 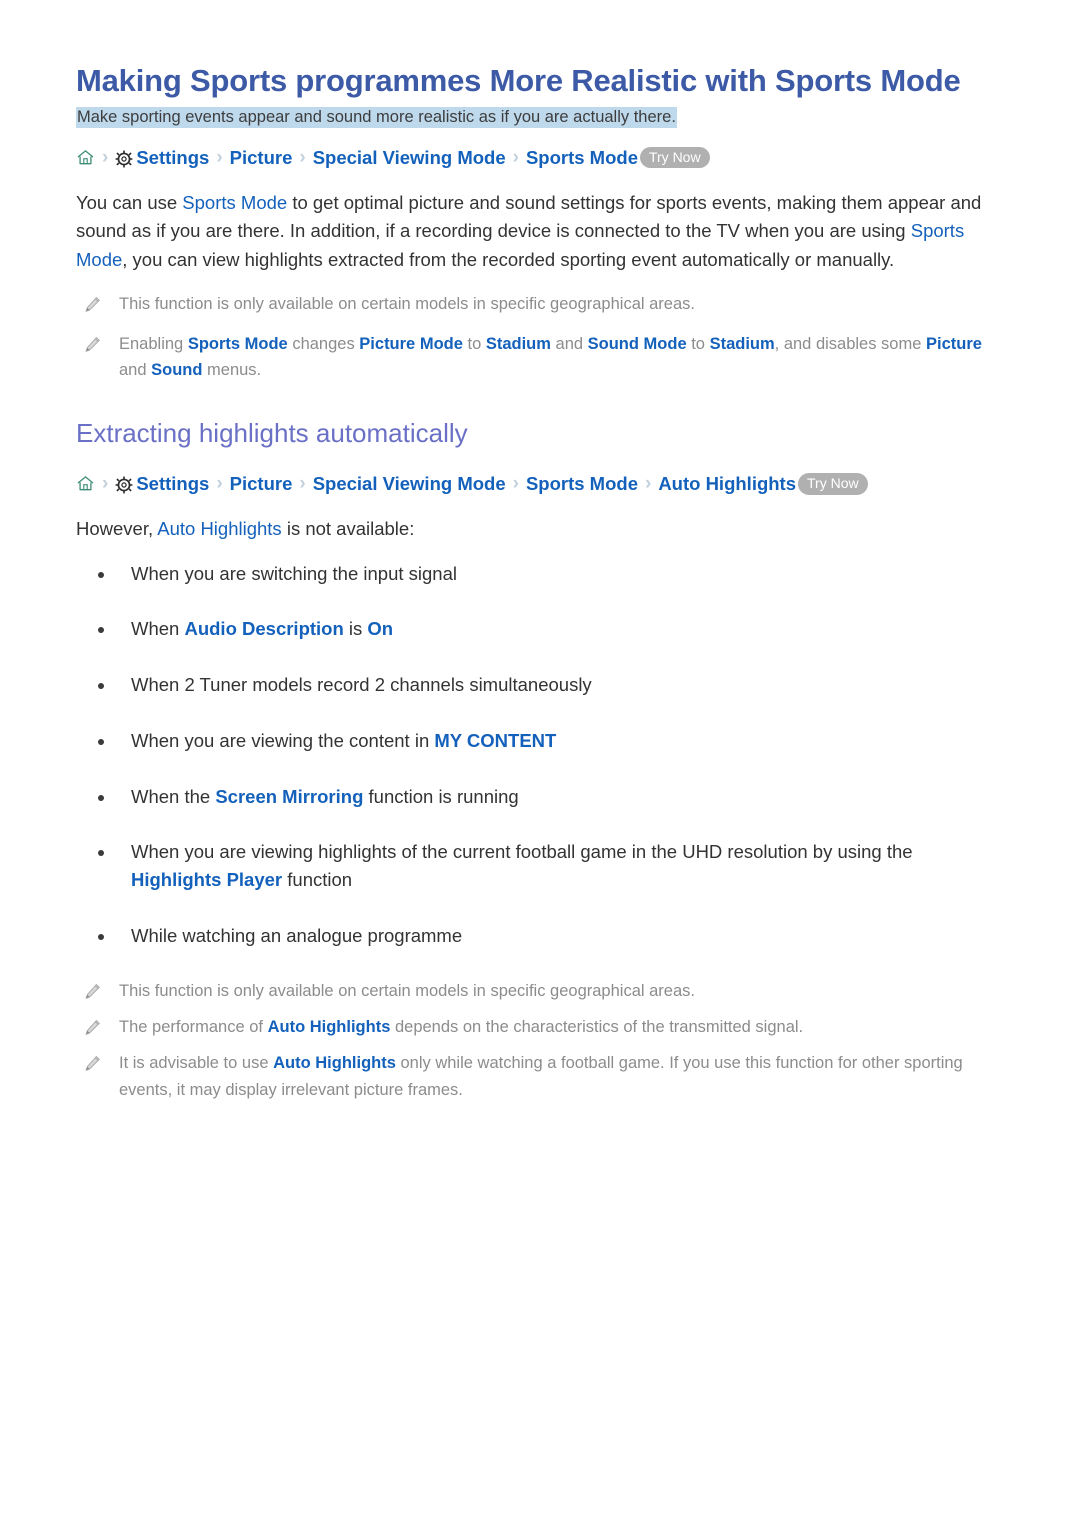 What do you see at coordinates (547, 574) in the screenshot?
I see `list-item: When you are switching the input signal` at bounding box center [547, 574].